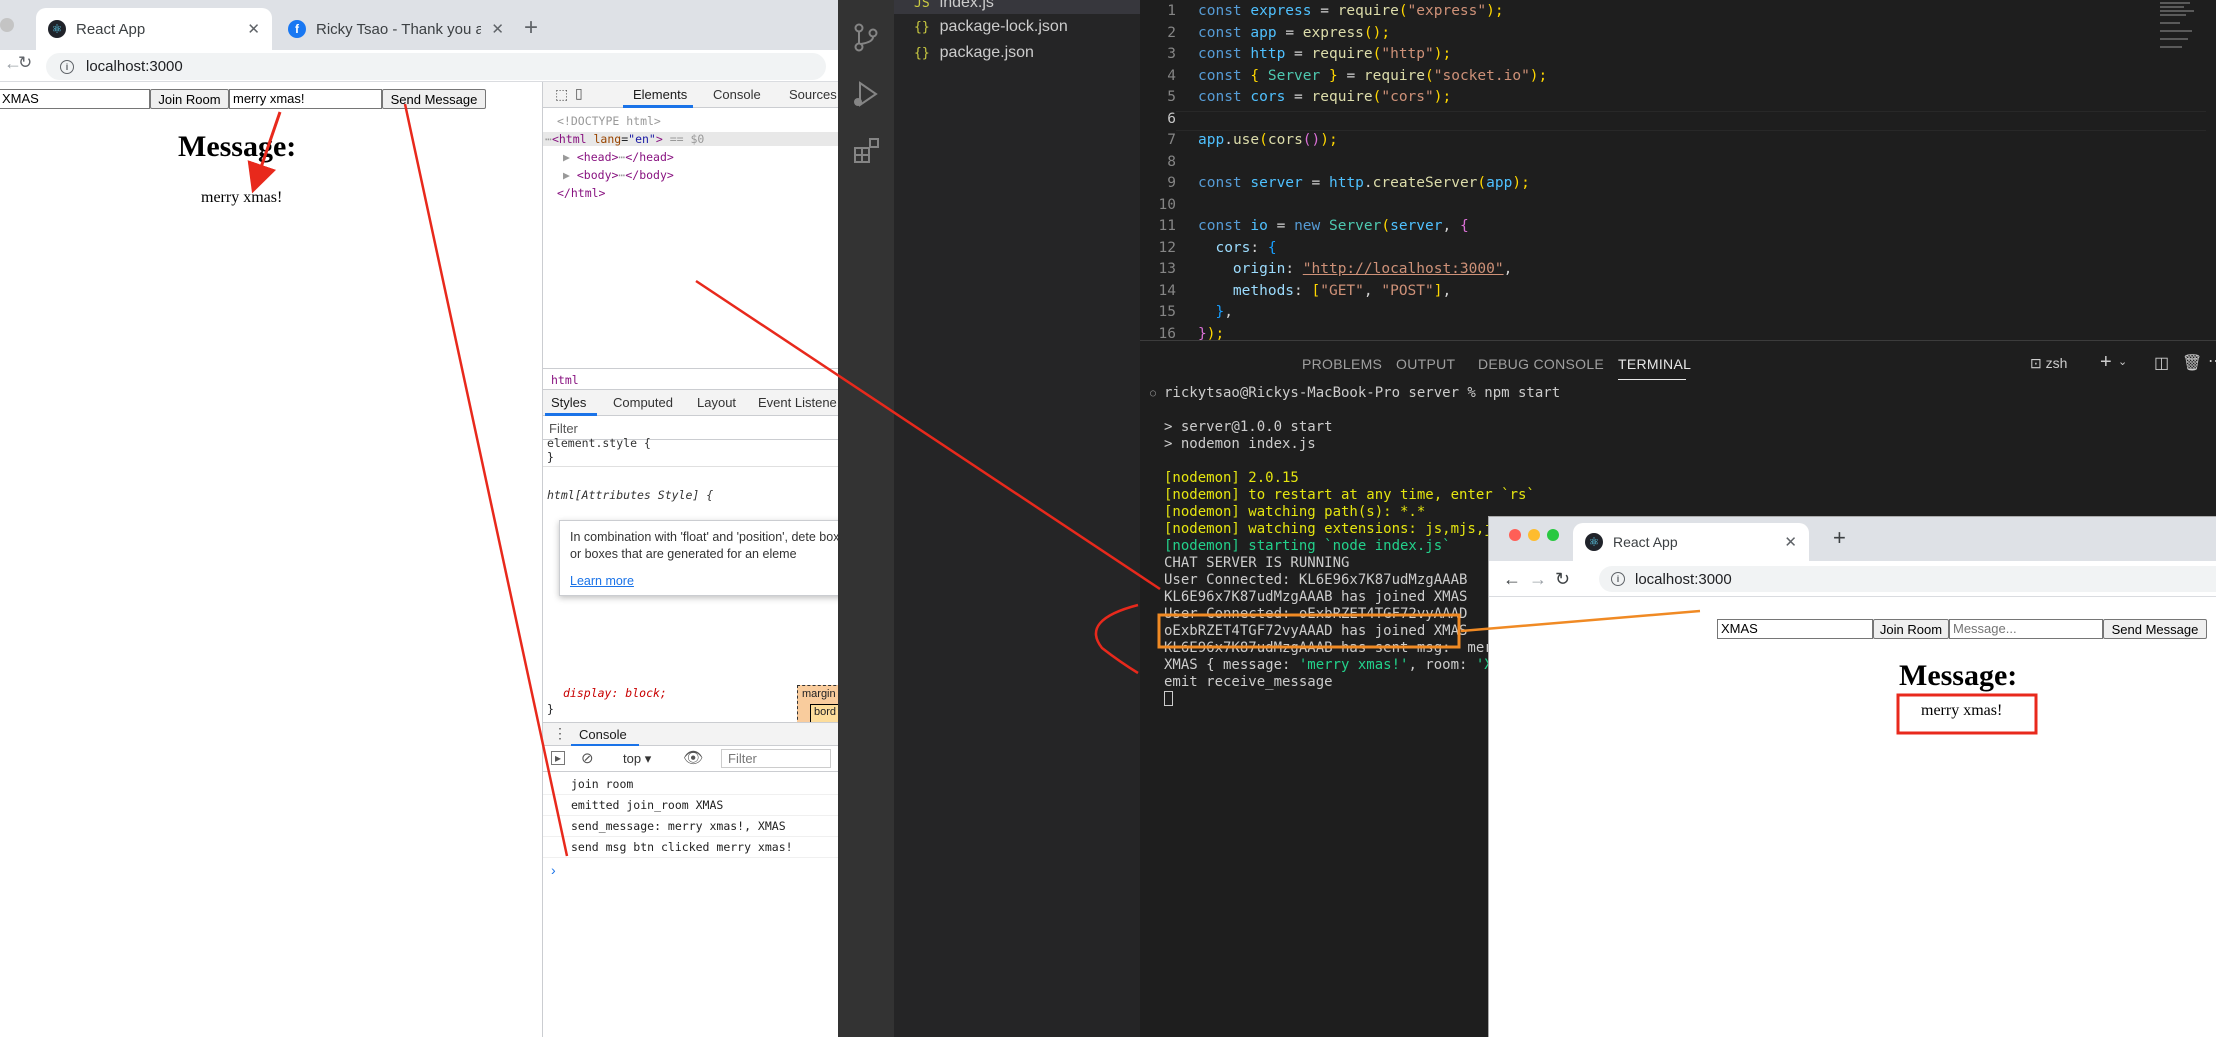 Image resolution: width=2216 pixels, height=1037 pixels. I want to click on tab-problems: PROBLEMS, so click(1342, 364).